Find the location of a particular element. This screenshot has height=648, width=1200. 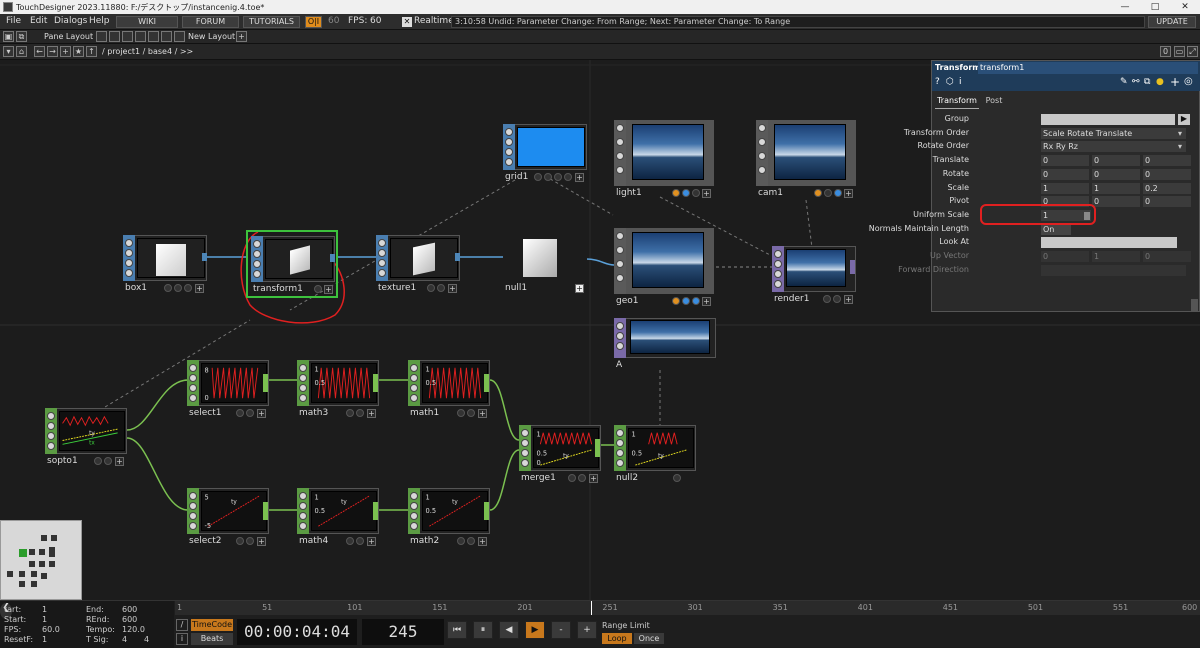

node-select2: 5 -5 ty select2 + is located at coordinates (228, 518).